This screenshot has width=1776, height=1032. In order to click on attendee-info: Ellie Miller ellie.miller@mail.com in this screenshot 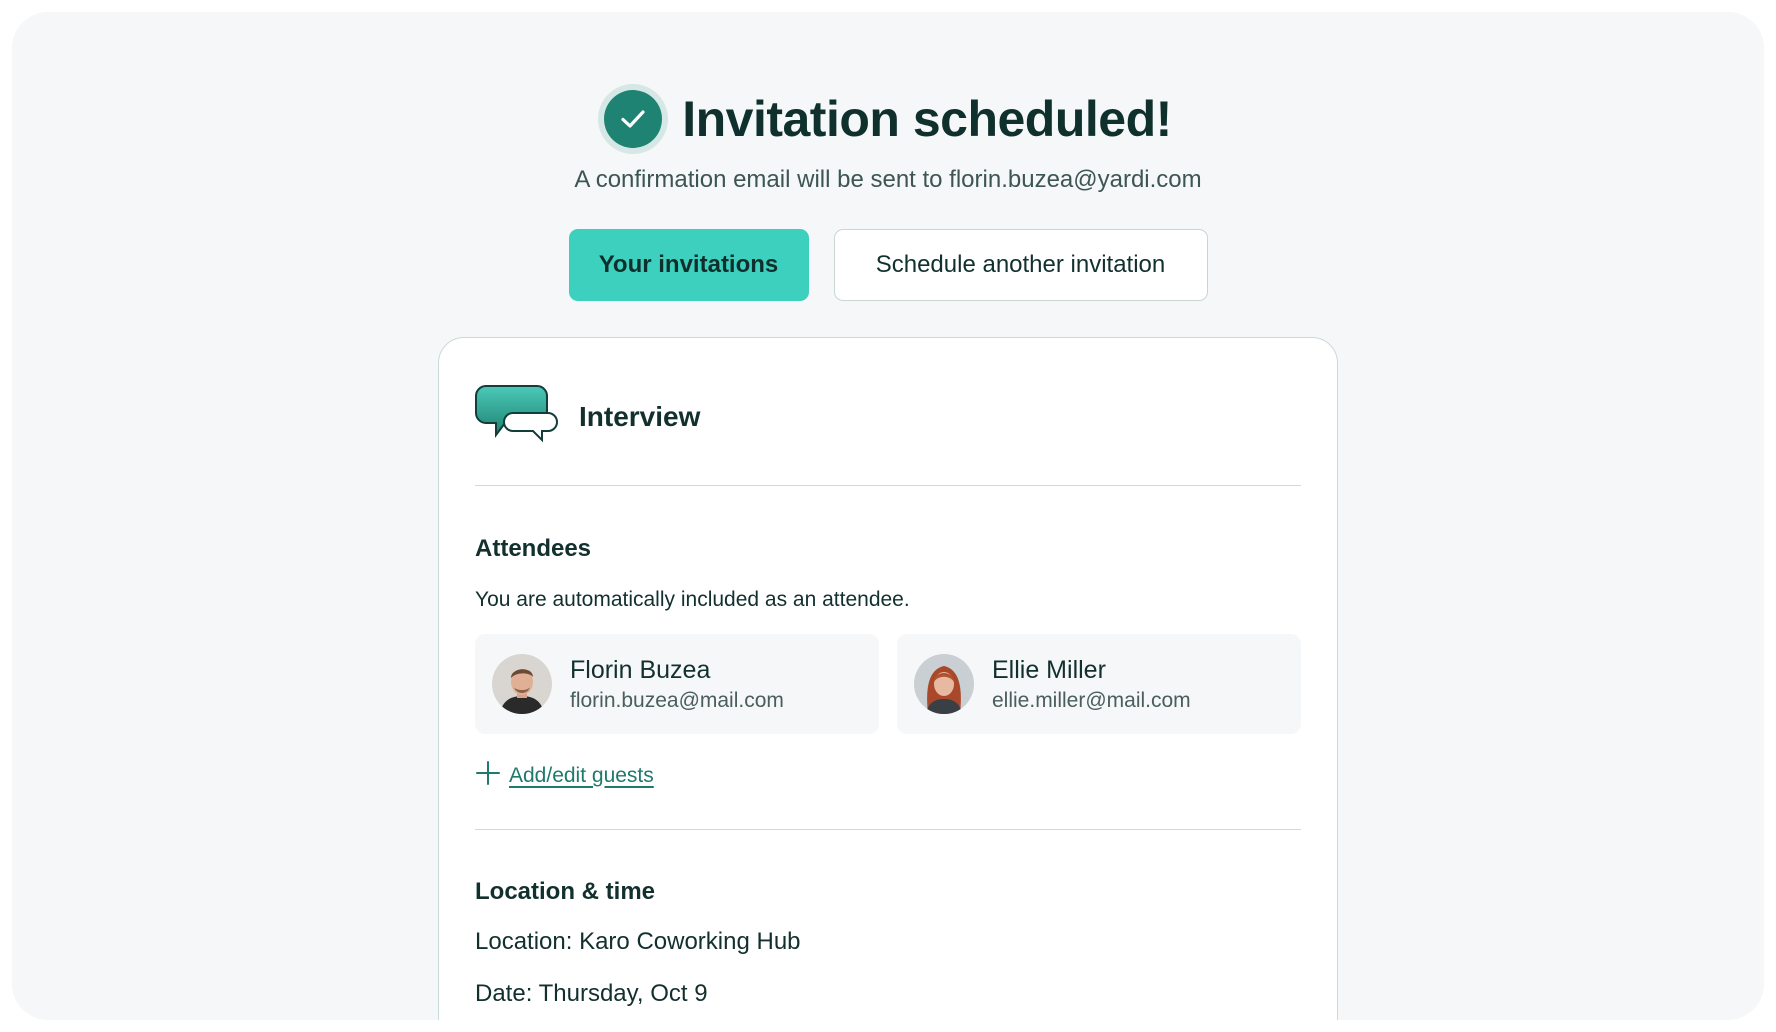, I will do `click(1091, 684)`.